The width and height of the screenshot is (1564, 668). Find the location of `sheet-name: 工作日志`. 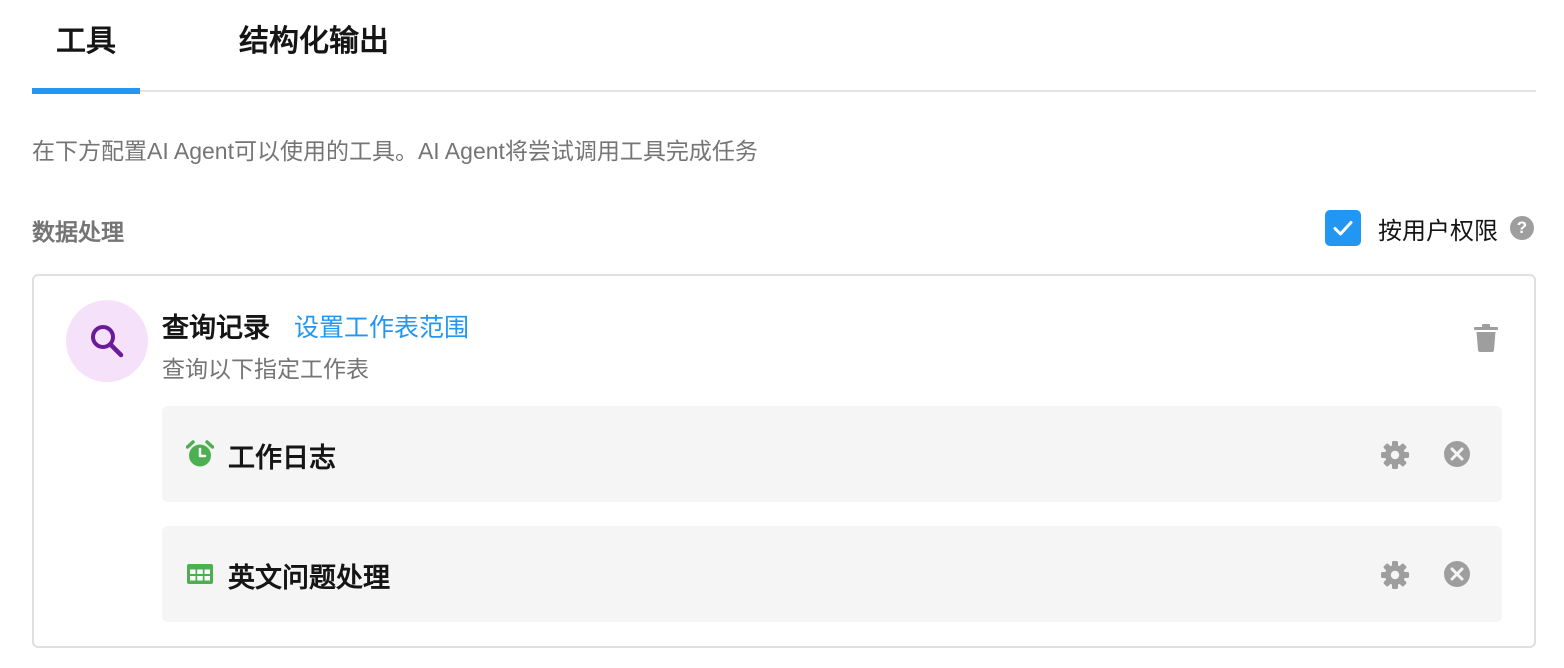

sheet-name: 工作日志 is located at coordinates (282, 458).